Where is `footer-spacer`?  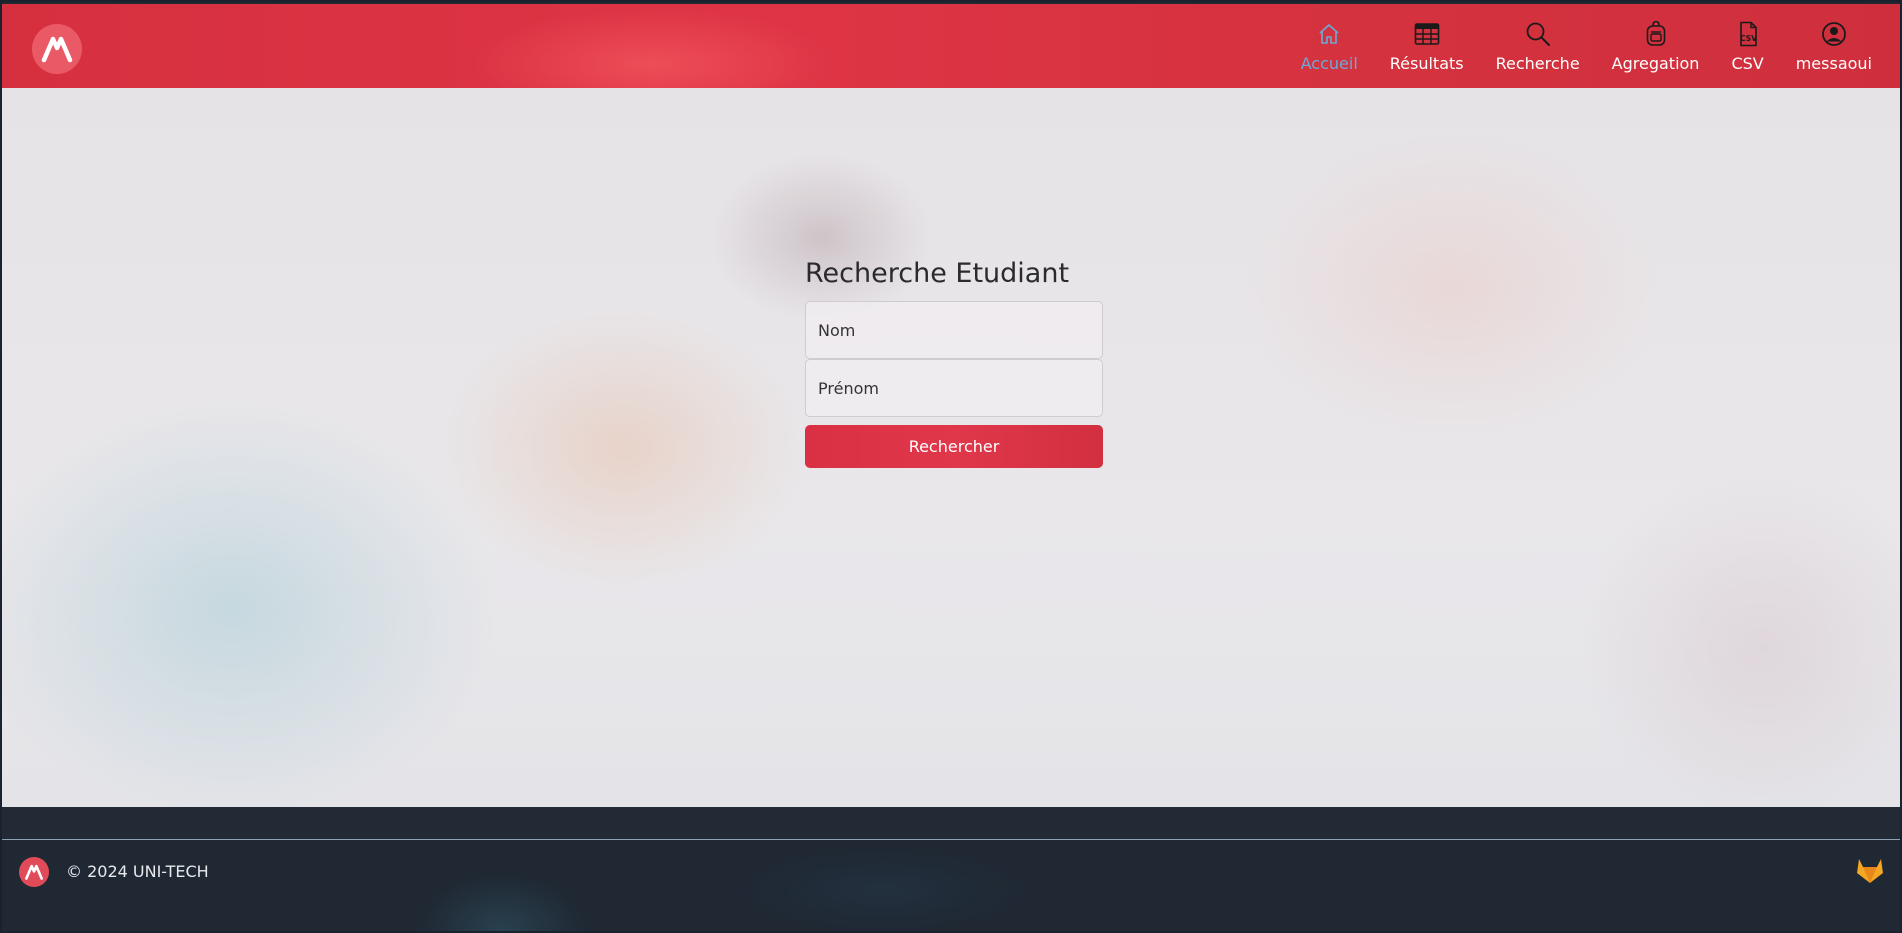 footer-spacer is located at coordinates (951, 823).